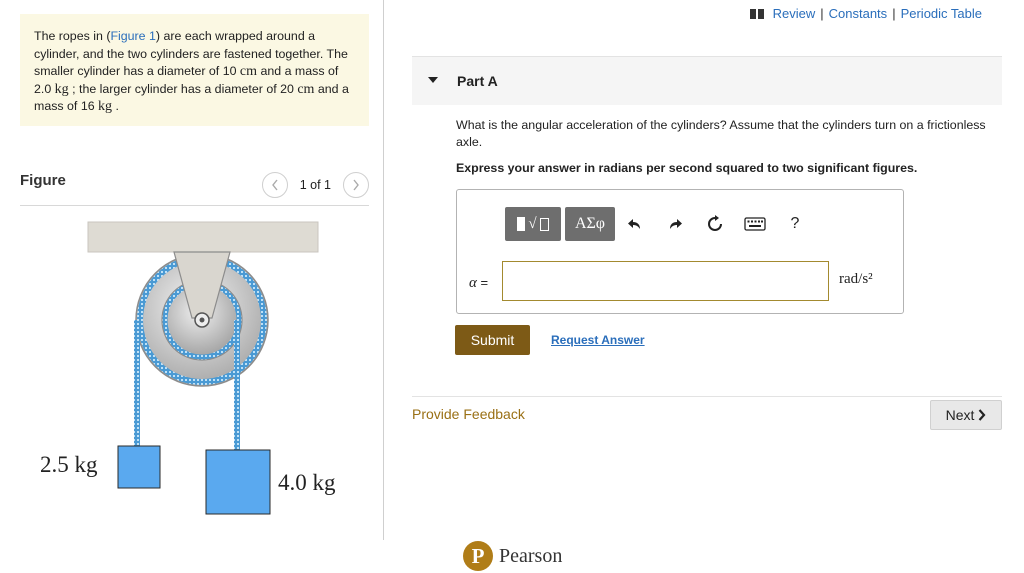 Image resolution: width=1024 pixels, height=573 pixels. Describe the element at coordinates (492, 340) in the screenshot. I see `submit-button: Submit` at that location.